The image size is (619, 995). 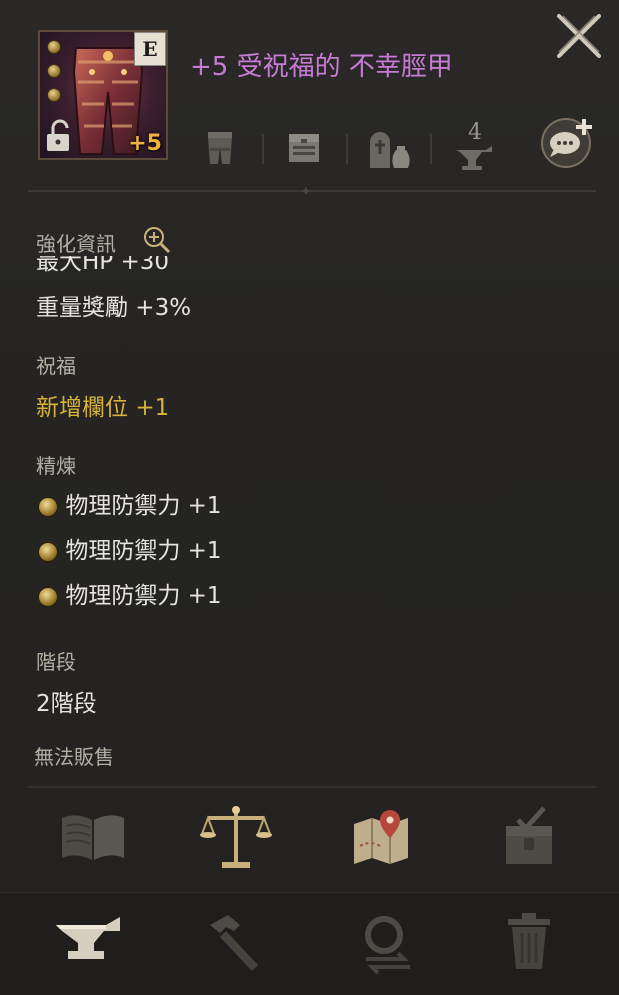 What do you see at coordinates (304, 148) in the screenshot?
I see `storage-chest-icon` at bounding box center [304, 148].